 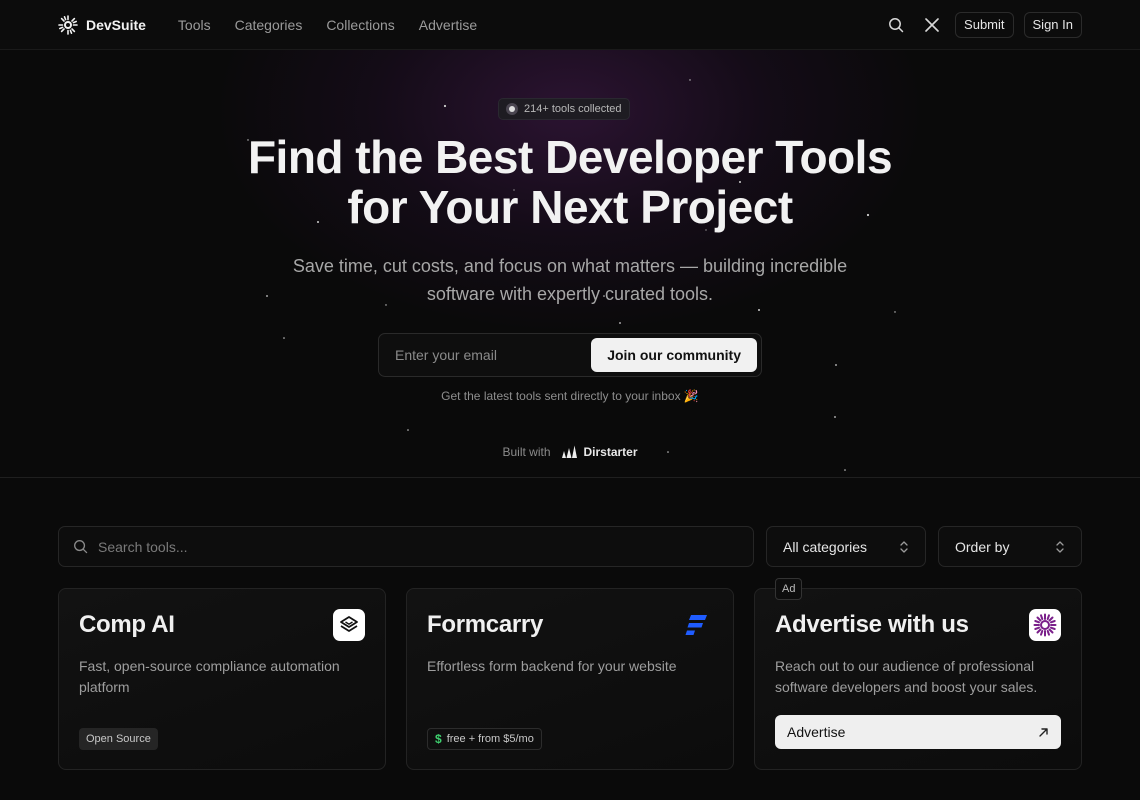 What do you see at coordinates (448, 25) in the screenshot?
I see `nav-advertise: Advertise` at bounding box center [448, 25].